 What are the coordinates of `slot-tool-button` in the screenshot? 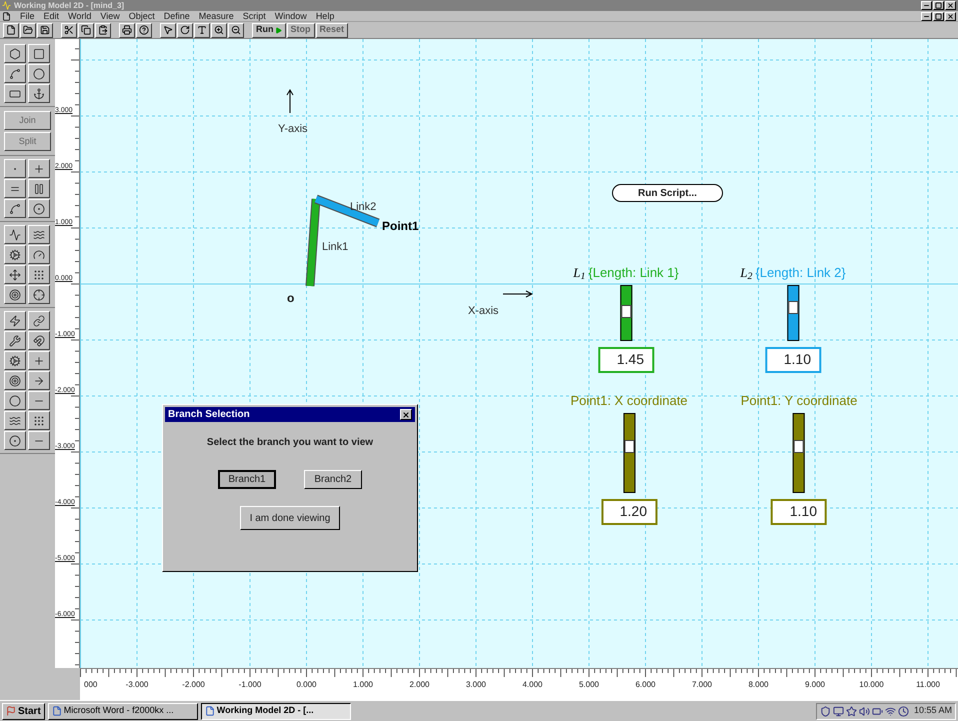 It's located at (15, 93).